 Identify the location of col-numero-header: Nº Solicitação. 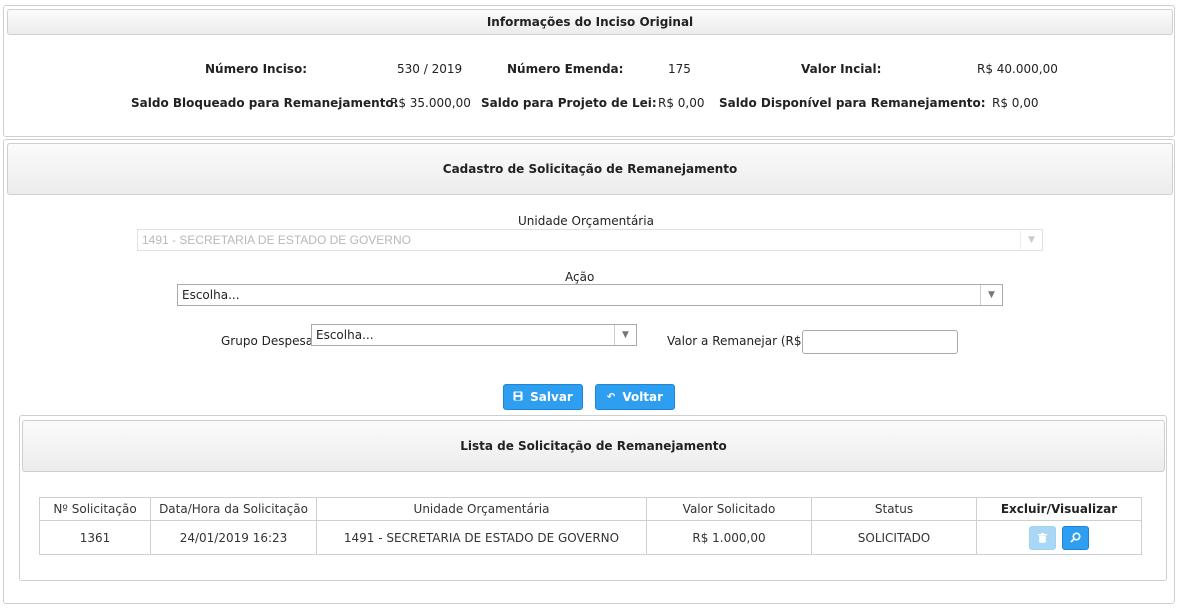
(95, 509).